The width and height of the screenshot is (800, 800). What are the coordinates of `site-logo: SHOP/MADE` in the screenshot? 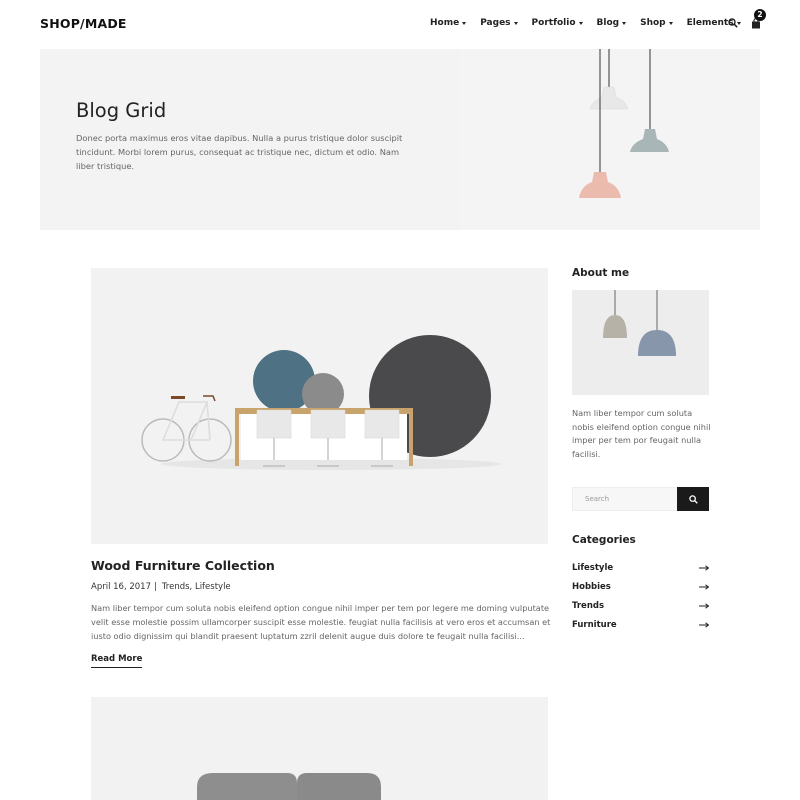 It's located at (83, 23).